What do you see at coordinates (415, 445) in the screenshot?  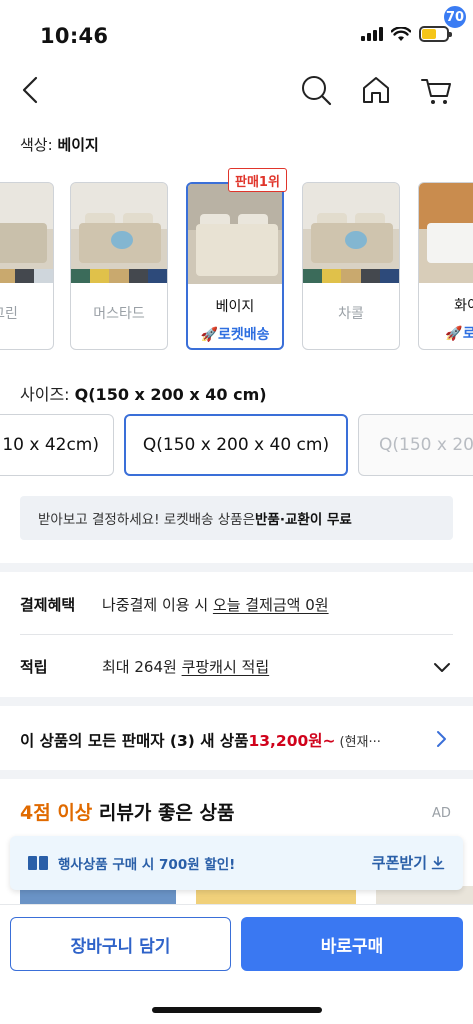 I see `size-chip-disabled: Q(150 x 20` at bounding box center [415, 445].